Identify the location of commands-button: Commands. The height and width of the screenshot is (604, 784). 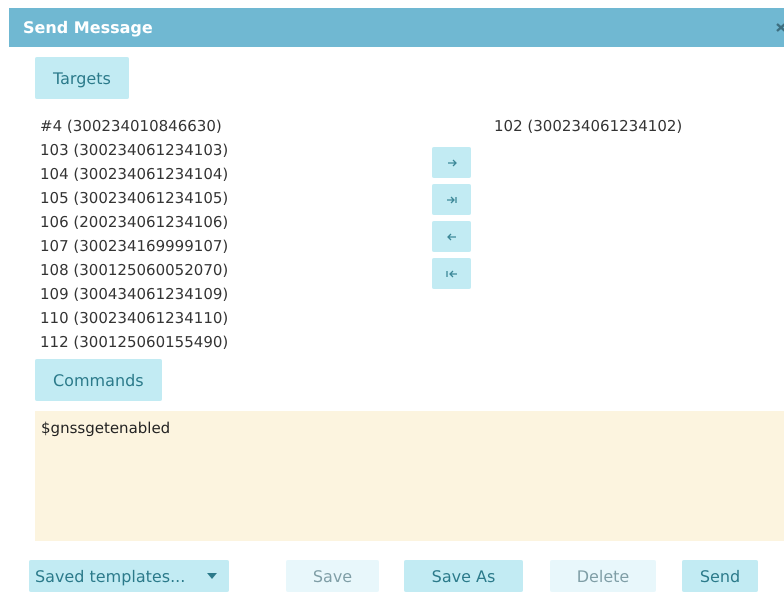
(98, 380).